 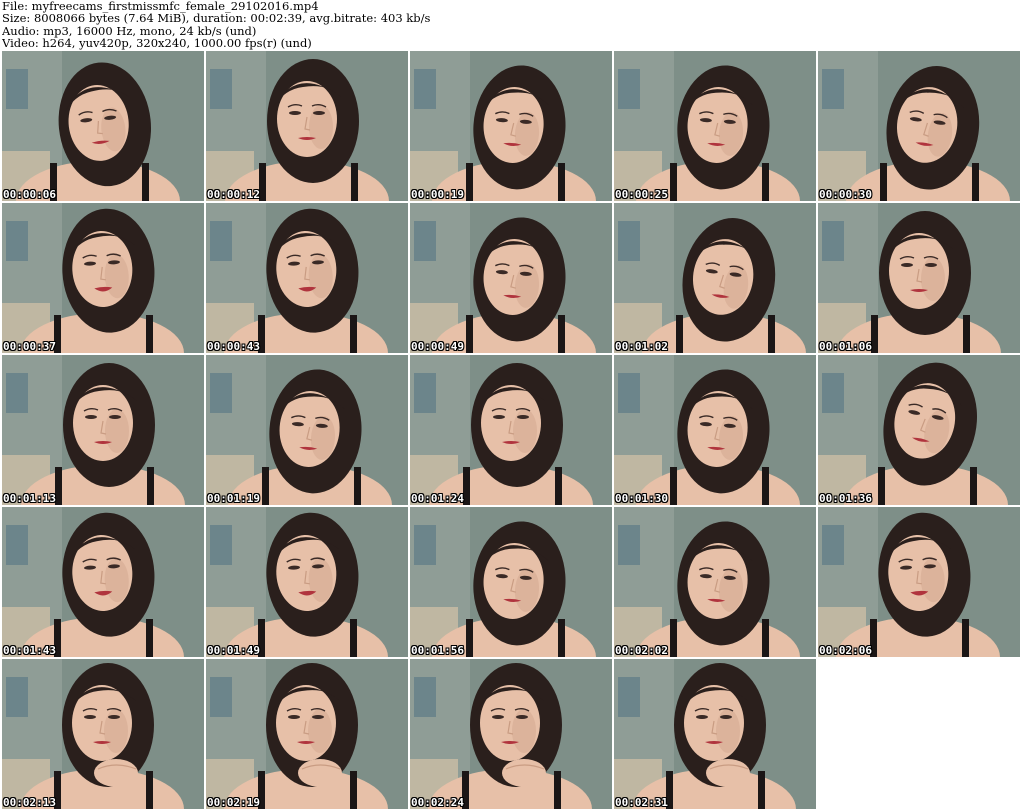 What do you see at coordinates (437, 346) in the screenshot?
I see `frame-timestamp: 00:00:49` at bounding box center [437, 346].